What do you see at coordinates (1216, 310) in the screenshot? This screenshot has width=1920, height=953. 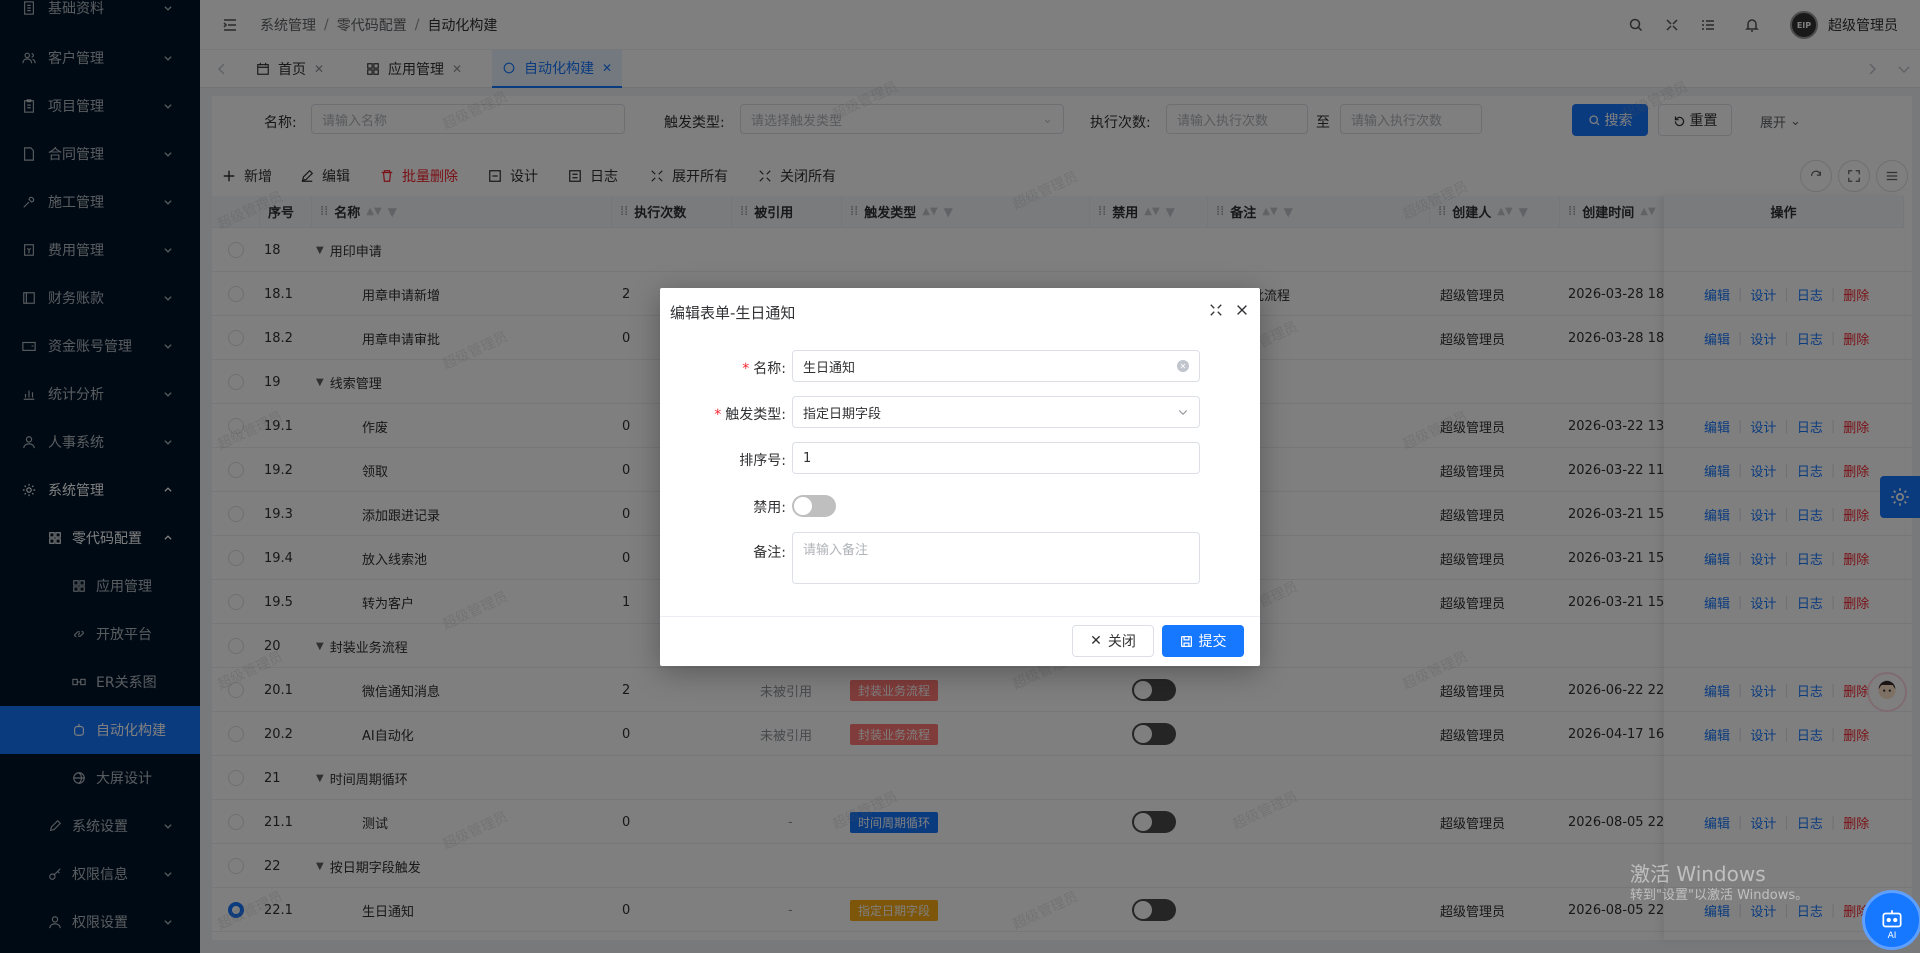 I see `maximize-icon` at bounding box center [1216, 310].